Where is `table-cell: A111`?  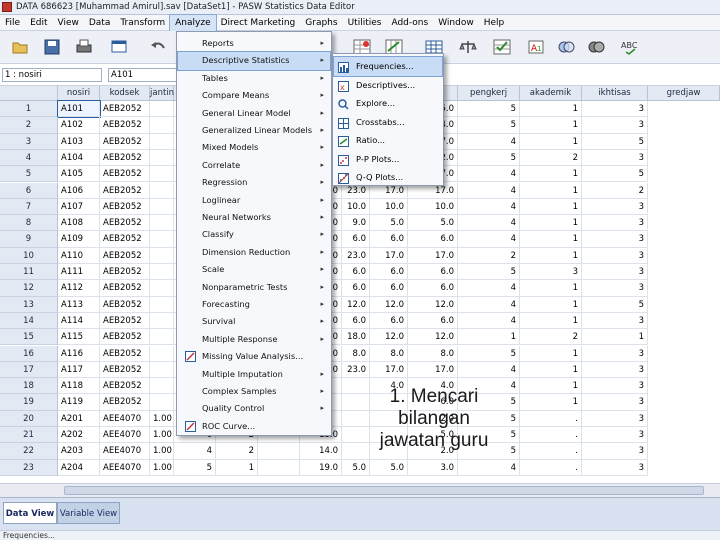
table-cell: A111 is located at coordinates (79, 272).